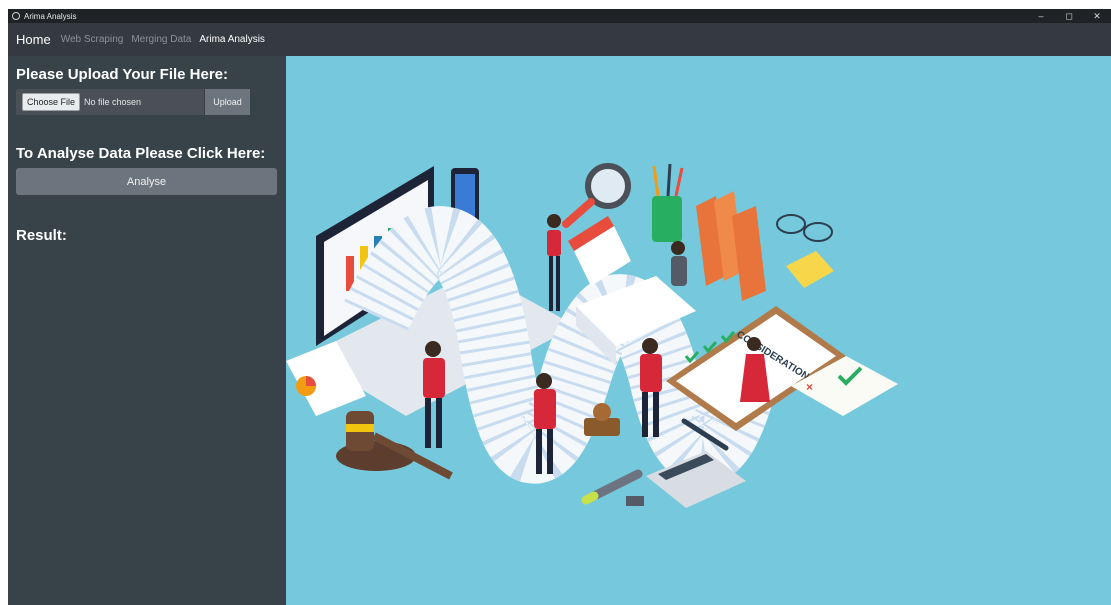 The width and height of the screenshot is (1111, 605). I want to click on sitting-man-body, so click(679, 271).